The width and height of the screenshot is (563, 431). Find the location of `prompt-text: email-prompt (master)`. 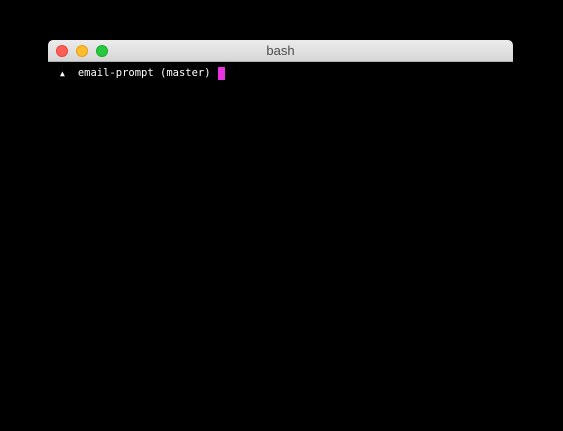

prompt-text: email-prompt (master) is located at coordinates (144, 73).